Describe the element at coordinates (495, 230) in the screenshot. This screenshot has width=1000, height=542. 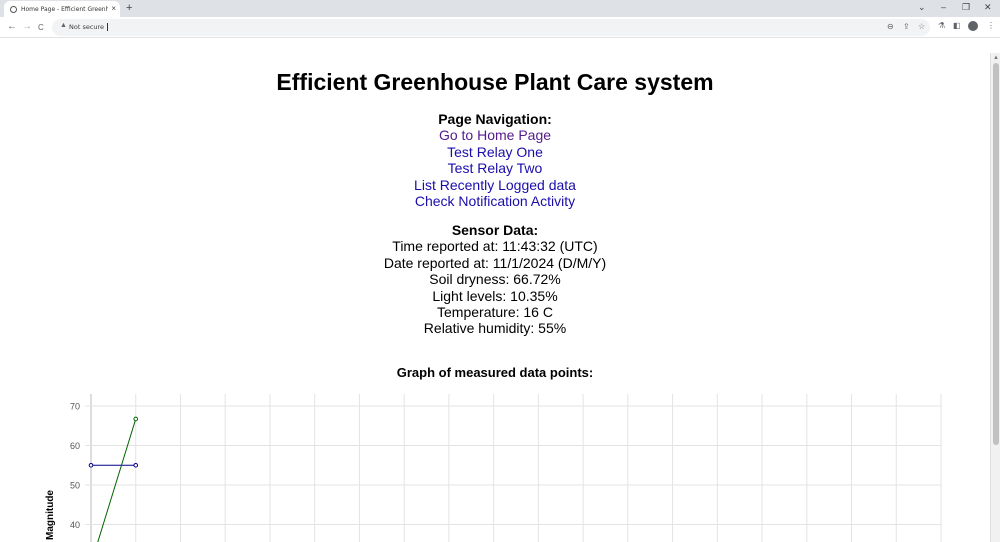
I see `sensor-heading: Sensor Data:` at that location.